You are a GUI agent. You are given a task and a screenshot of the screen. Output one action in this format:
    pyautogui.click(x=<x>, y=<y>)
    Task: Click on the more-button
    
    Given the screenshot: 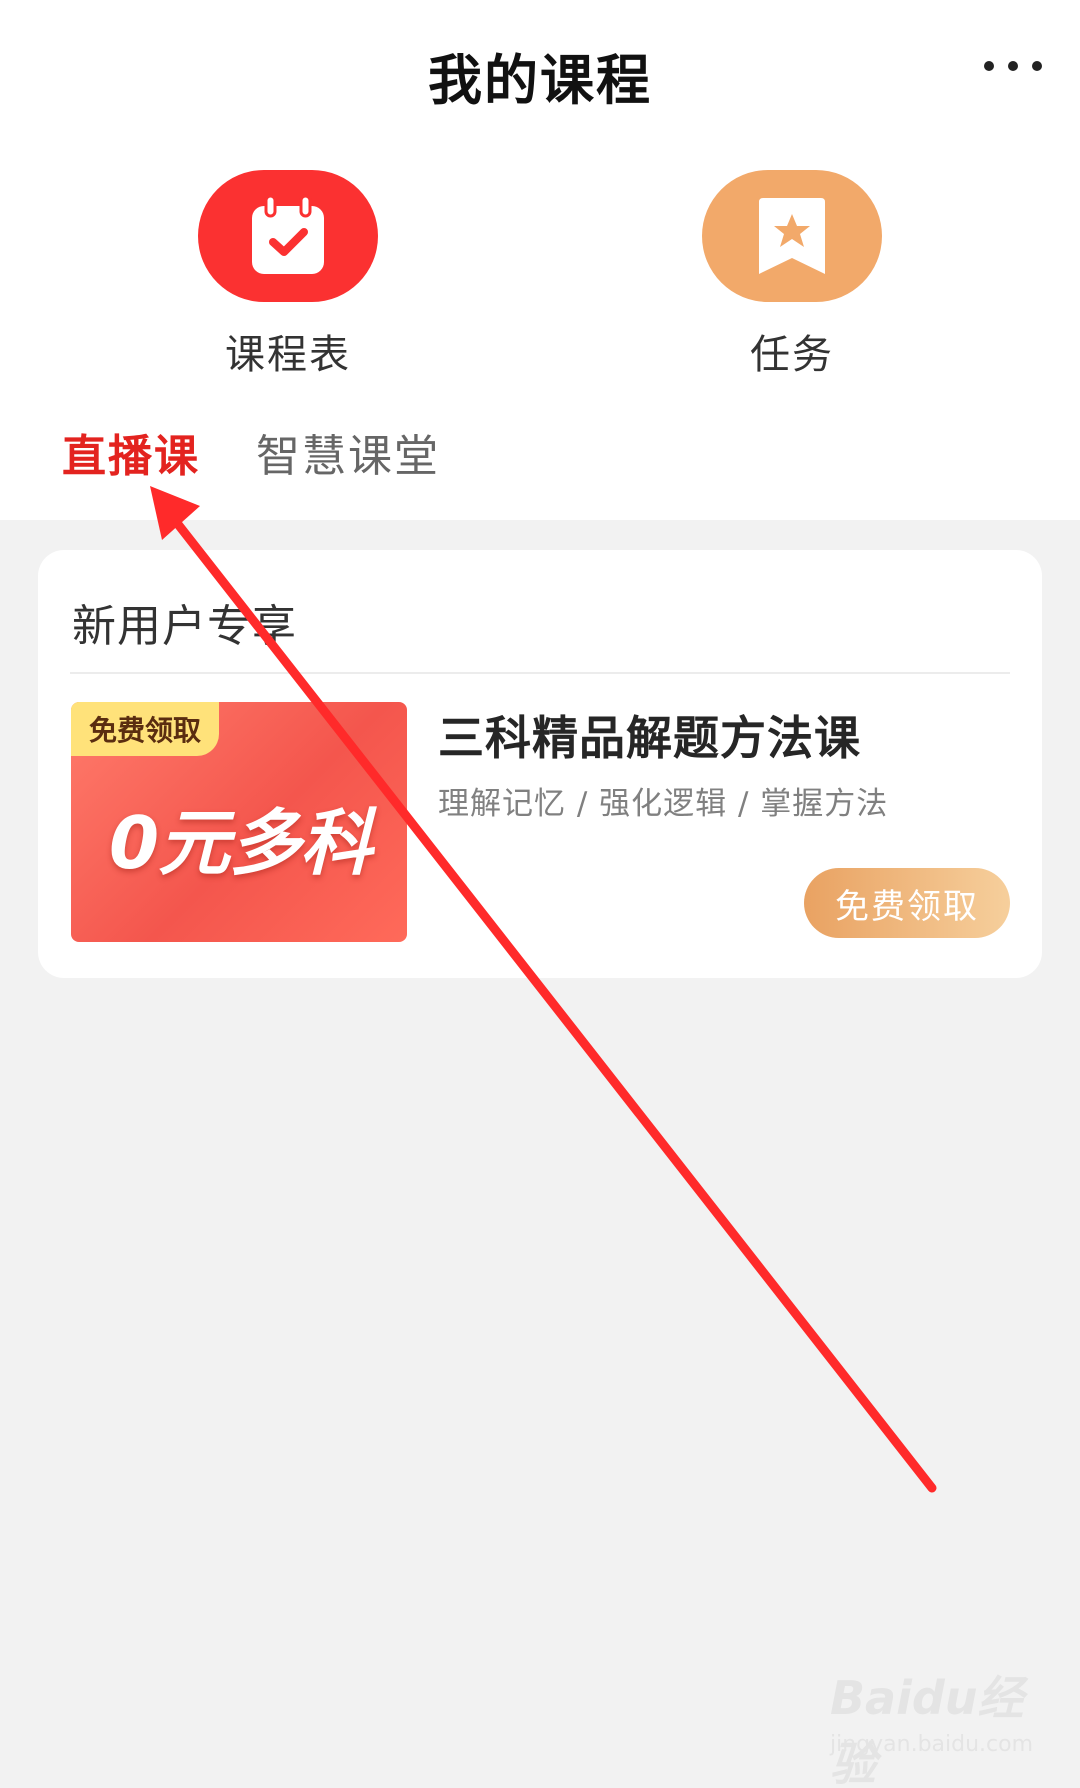 What is the action you would take?
    pyautogui.click(x=1013, y=66)
    